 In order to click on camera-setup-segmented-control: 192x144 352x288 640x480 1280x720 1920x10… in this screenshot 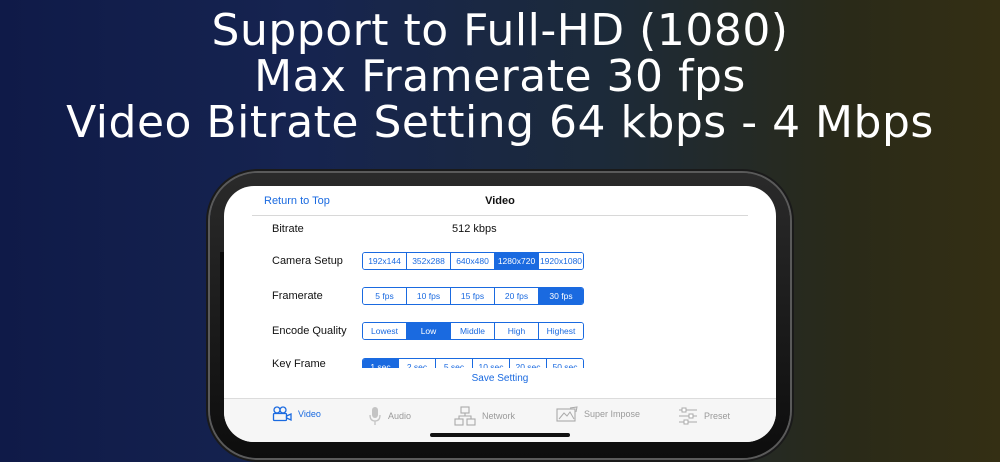, I will do `click(473, 261)`.